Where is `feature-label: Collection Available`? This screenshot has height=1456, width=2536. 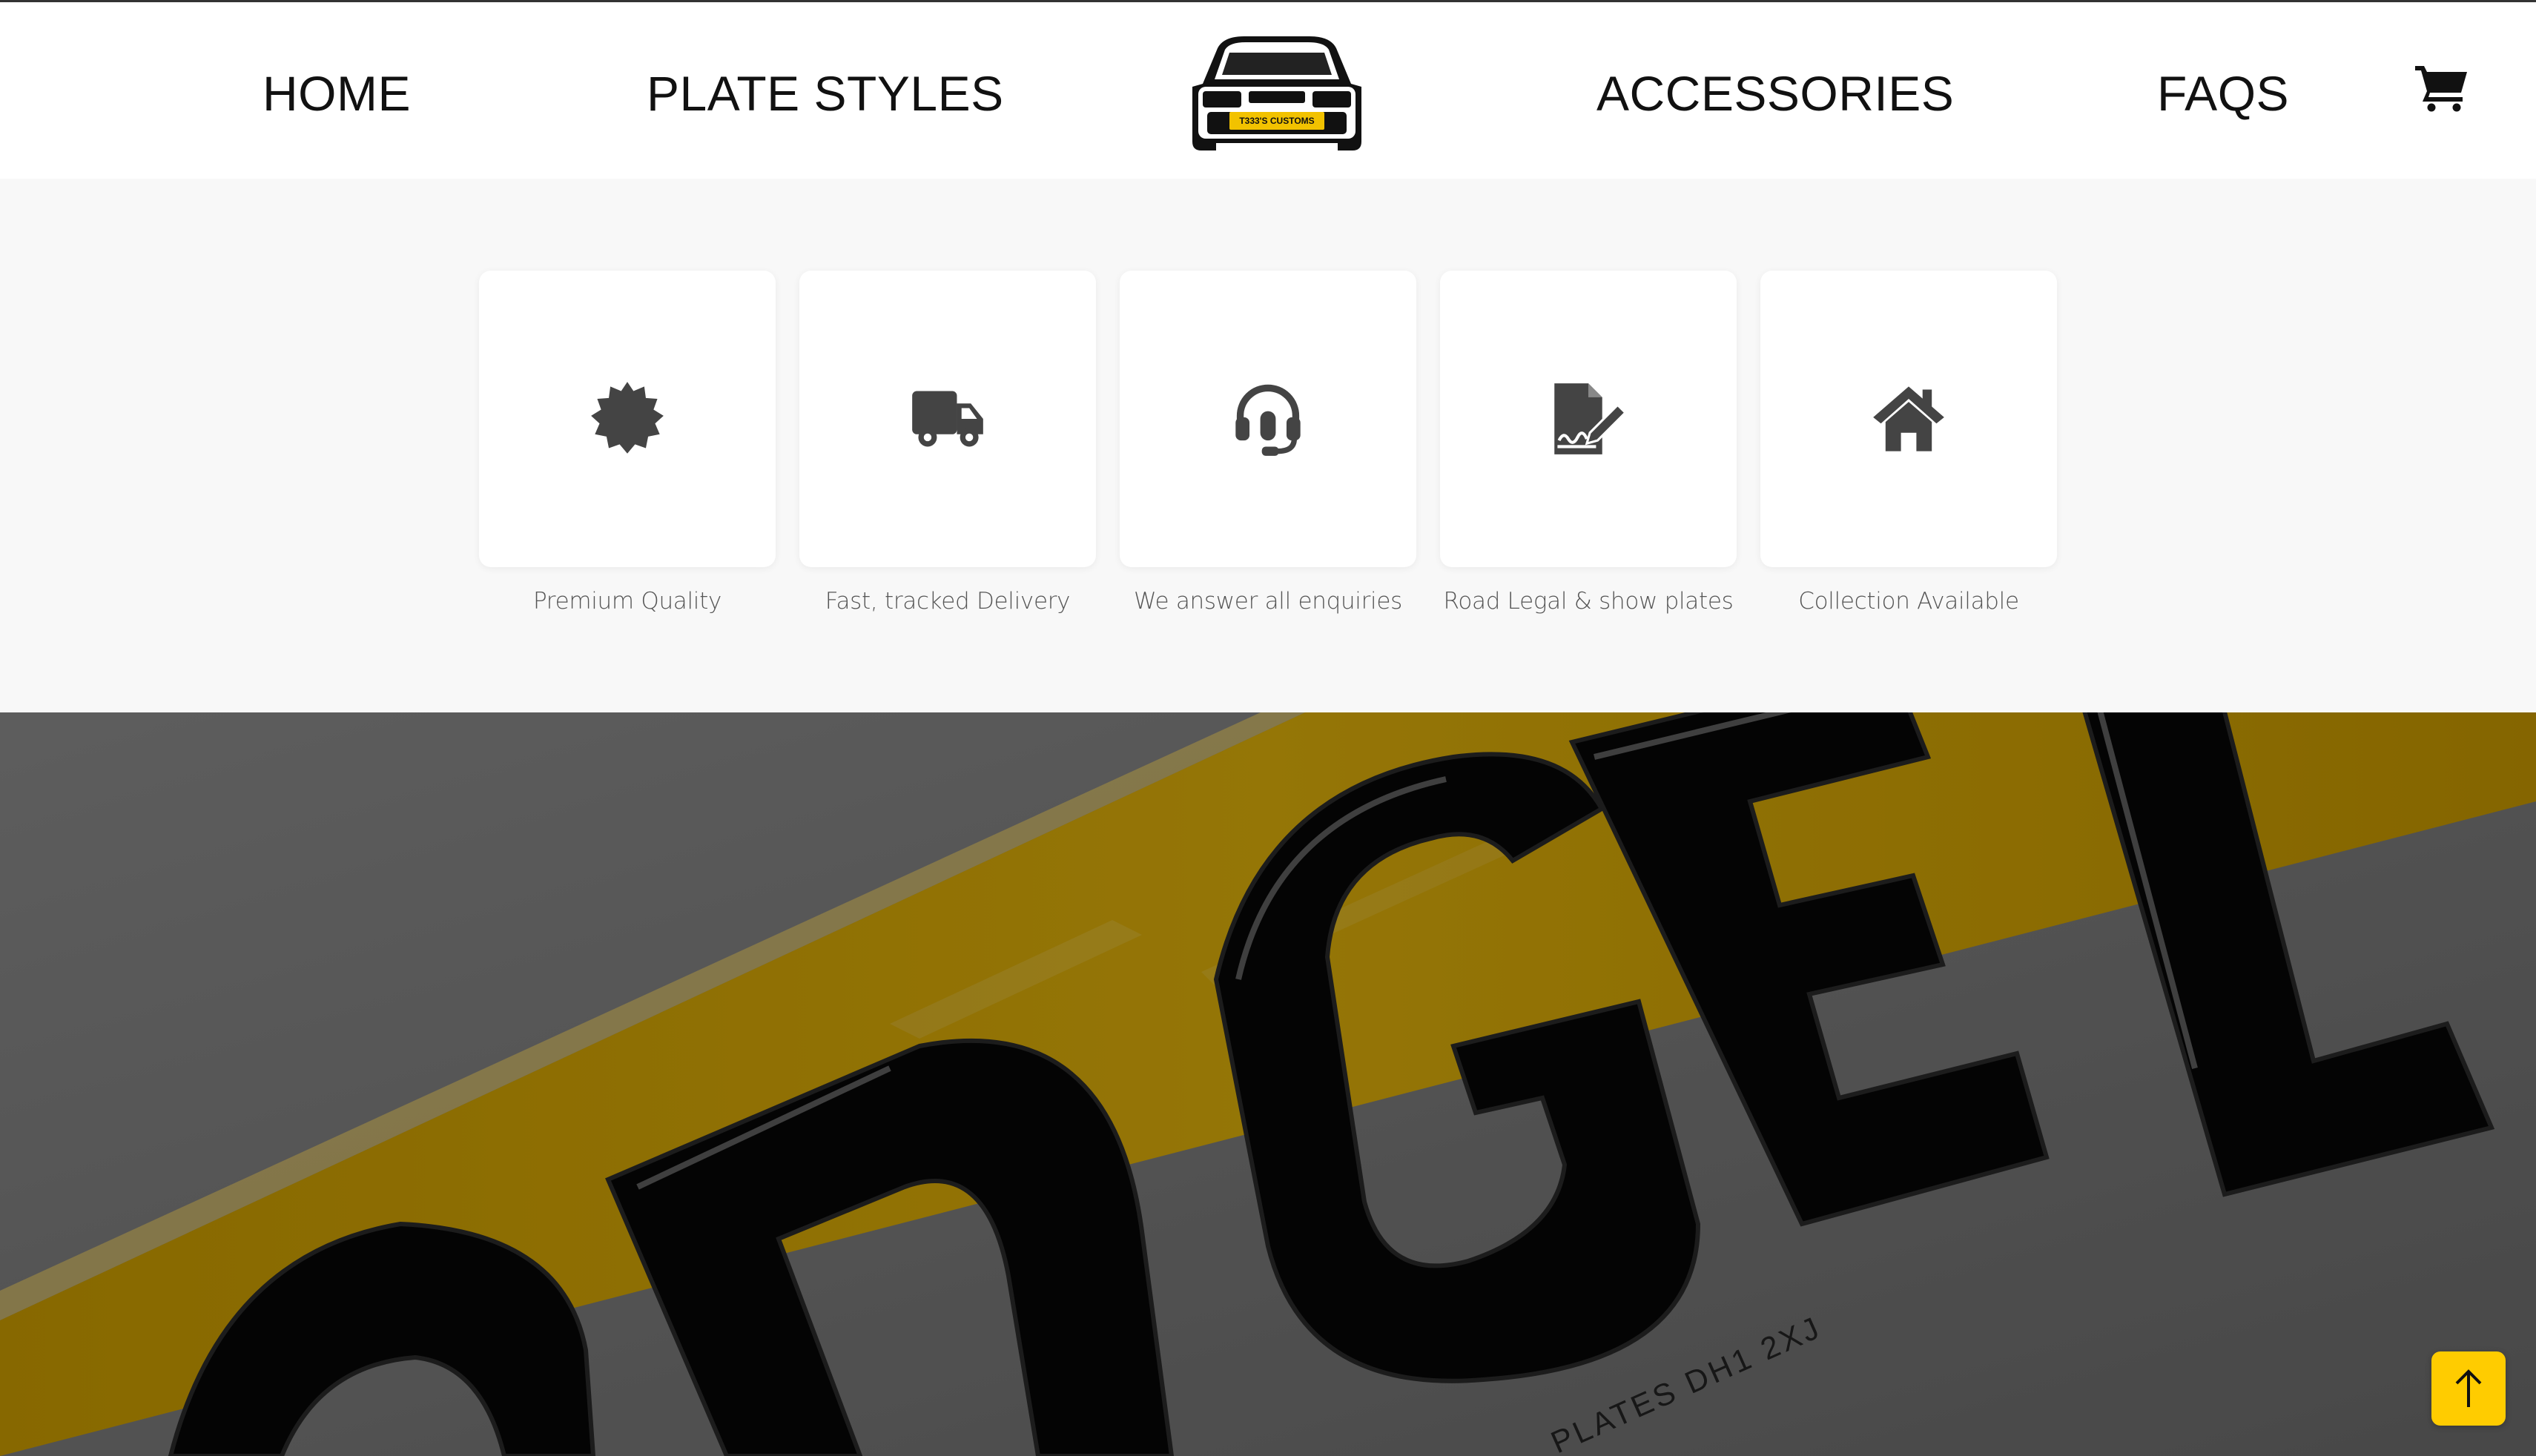 feature-label: Collection Available is located at coordinates (1909, 601).